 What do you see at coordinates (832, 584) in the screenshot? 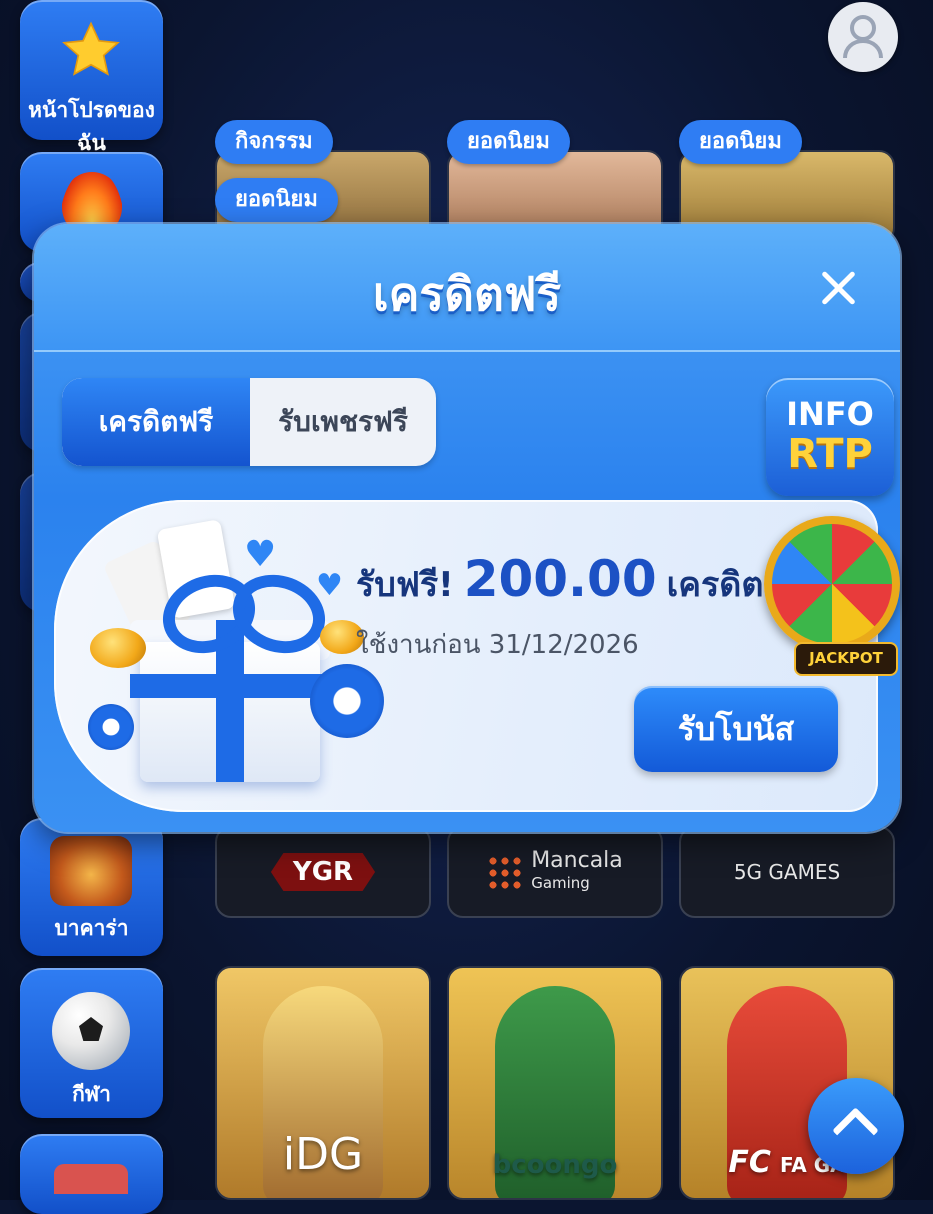
I see `jackpot-wheel-icon` at bounding box center [832, 584].